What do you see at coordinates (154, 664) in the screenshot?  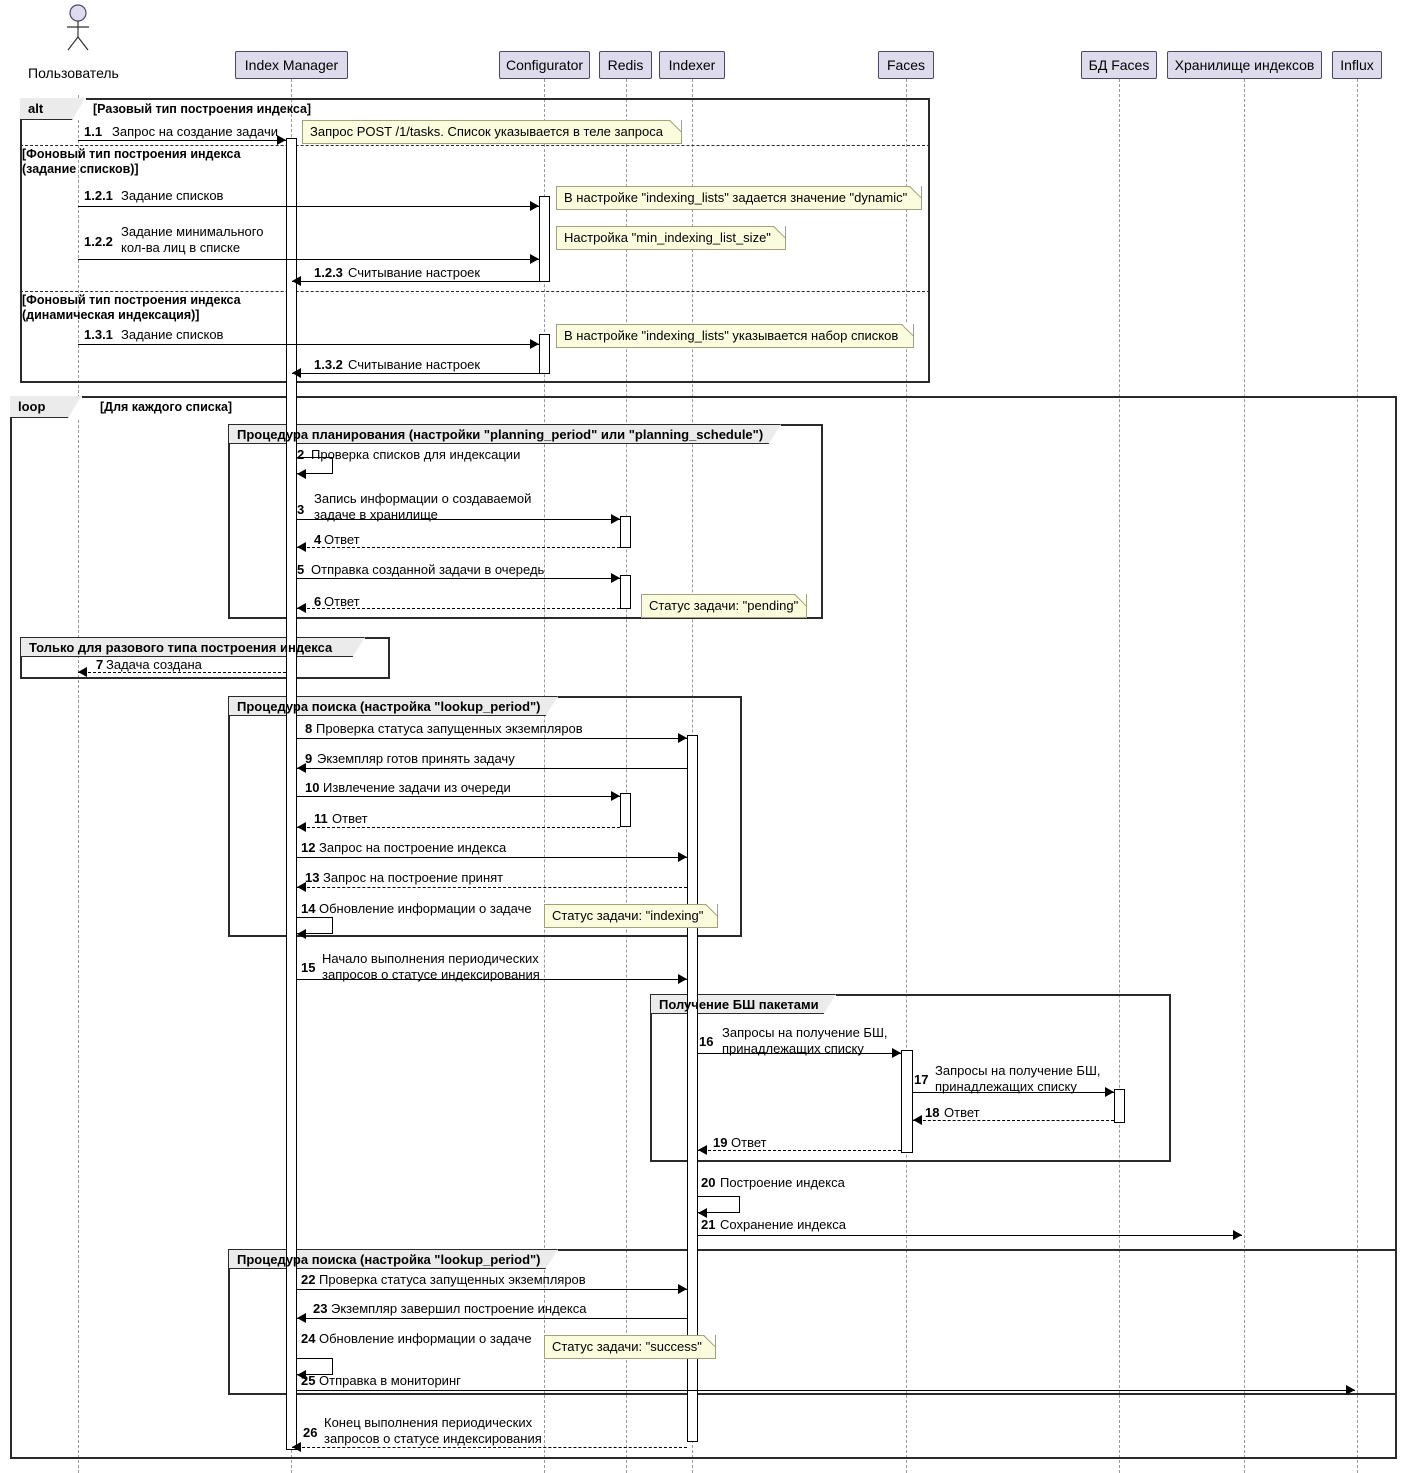 I see `message-7-label: Задача создана` at bounding box center [154, 664].